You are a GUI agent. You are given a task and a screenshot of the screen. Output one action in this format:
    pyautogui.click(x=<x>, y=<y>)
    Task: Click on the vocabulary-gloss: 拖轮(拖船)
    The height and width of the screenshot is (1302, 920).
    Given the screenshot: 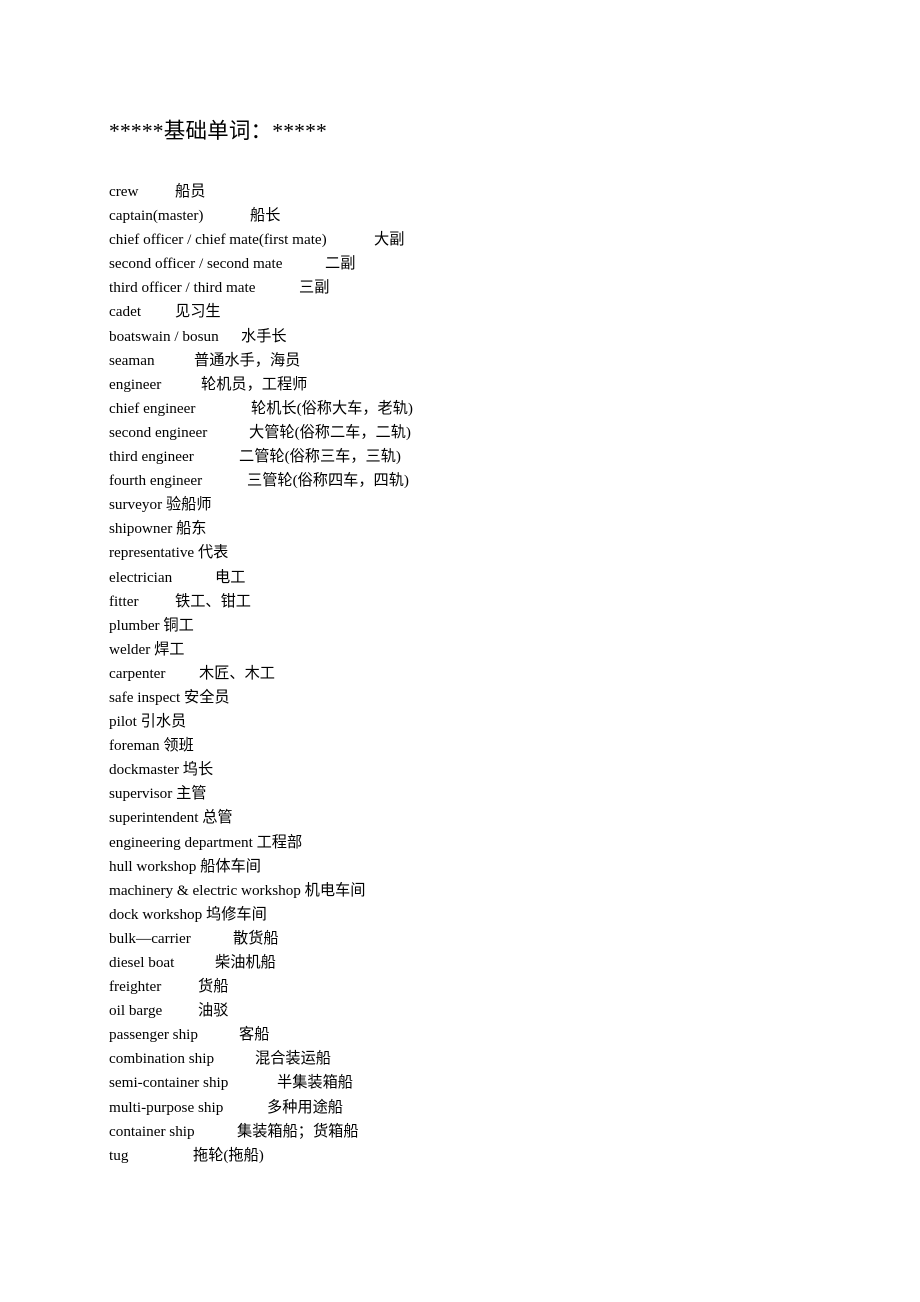 What is the action you would take?
    pyautogui.click(x=228, y=1155)
    